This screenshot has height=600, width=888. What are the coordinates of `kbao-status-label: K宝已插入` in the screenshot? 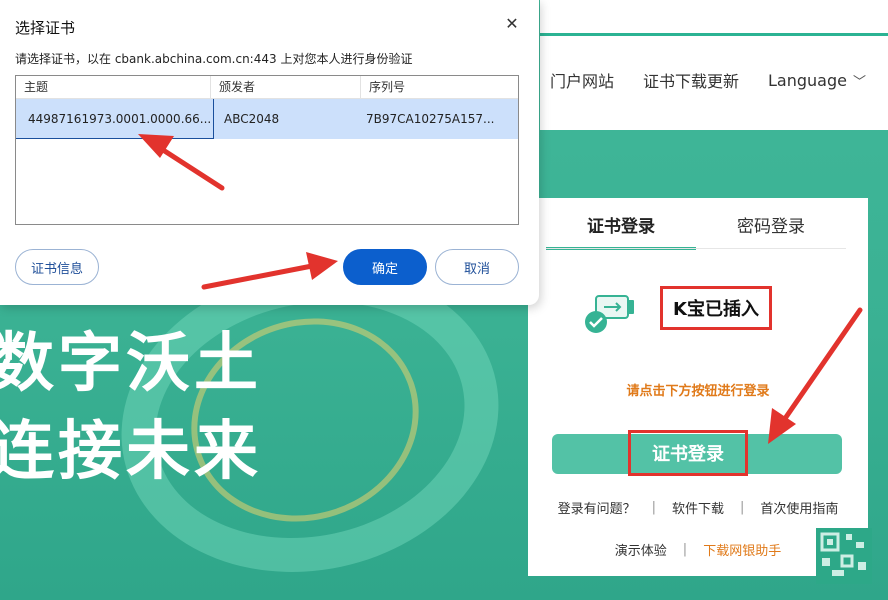 It's located at (716, 308).